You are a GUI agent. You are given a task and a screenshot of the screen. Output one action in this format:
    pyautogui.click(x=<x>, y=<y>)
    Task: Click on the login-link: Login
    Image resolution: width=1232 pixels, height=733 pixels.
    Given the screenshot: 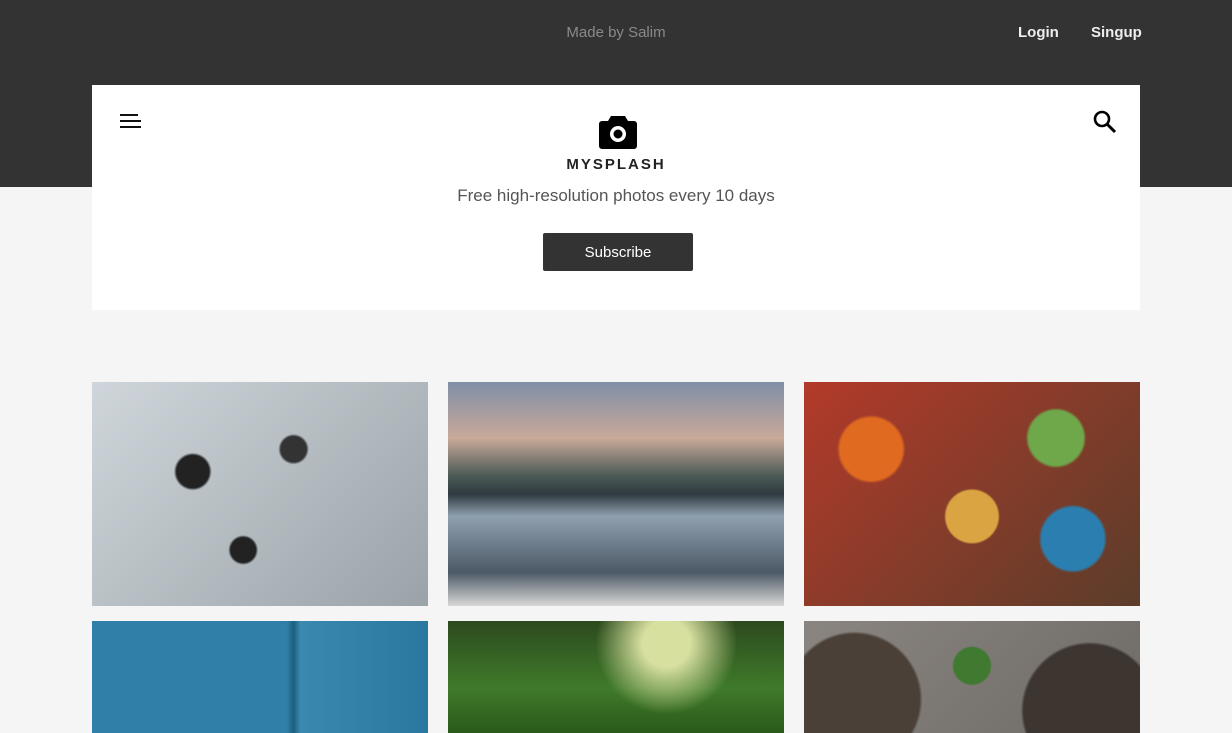 What is the action you would take?
    pyautogui.click(x=1038, y=32)
    